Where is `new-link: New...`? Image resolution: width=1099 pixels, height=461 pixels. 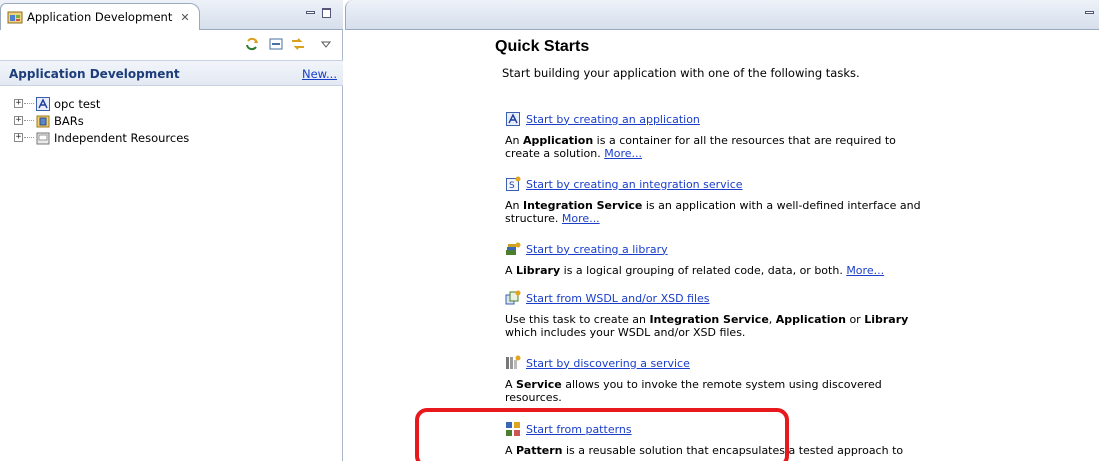
new-link: New... is located at coordinates (319, 74).